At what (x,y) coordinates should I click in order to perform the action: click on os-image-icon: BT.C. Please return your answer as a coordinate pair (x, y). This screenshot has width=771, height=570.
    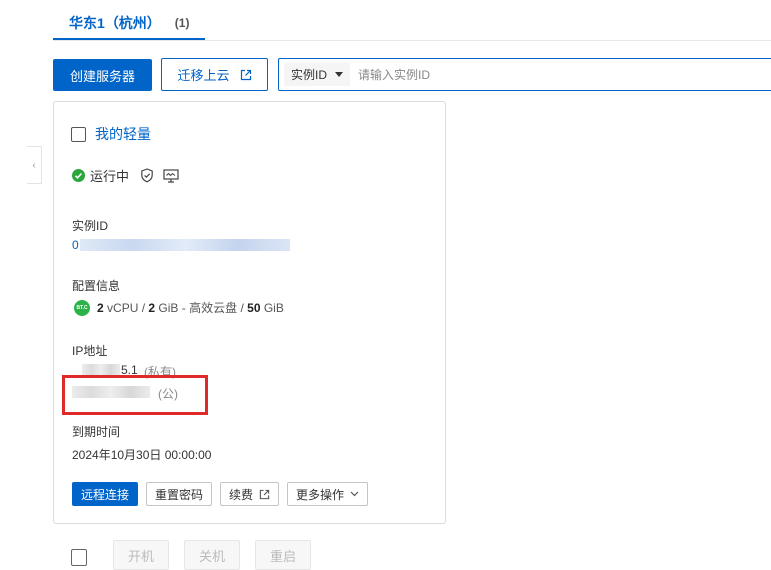
    Looking at the image, I should click on (82, 307).